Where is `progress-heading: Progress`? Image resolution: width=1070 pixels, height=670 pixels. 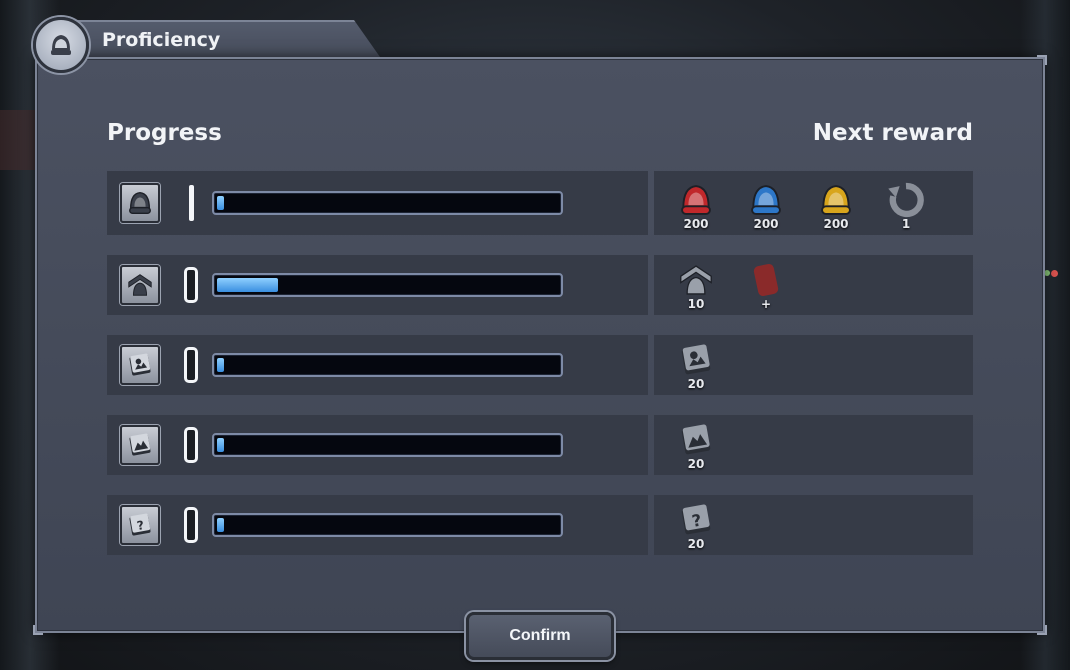 progress-heading: Progress is located at coordinates (164, 133).